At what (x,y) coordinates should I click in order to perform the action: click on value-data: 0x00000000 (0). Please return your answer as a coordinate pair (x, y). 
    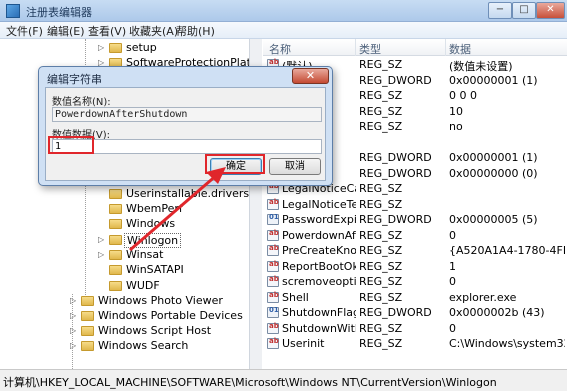
    Looking at the image, I should click on (493, 173).